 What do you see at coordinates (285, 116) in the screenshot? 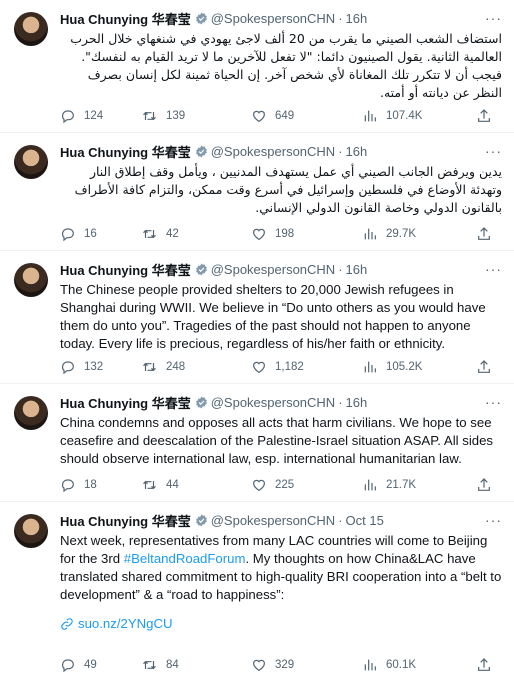
I see `like-count: 649` at bounding box center [285, 116].